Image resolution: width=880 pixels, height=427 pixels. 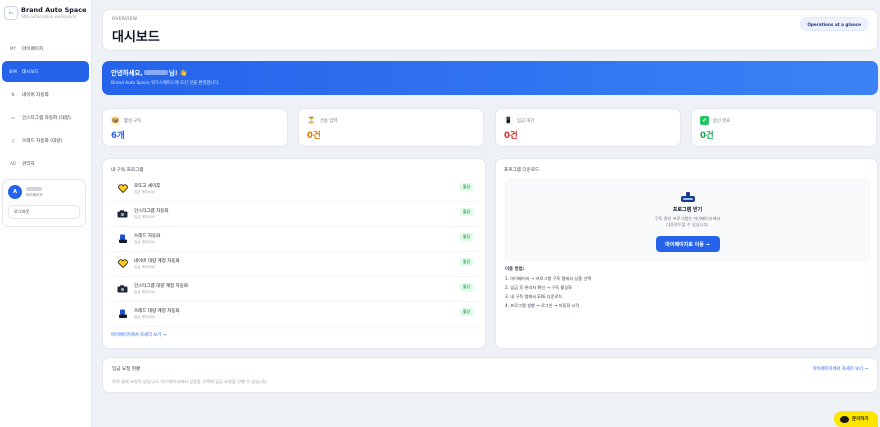 What do you see at coordinates (13, 140) in the screenshot?
I see `thread-icon: ♫` at bounding box center [13, 140].